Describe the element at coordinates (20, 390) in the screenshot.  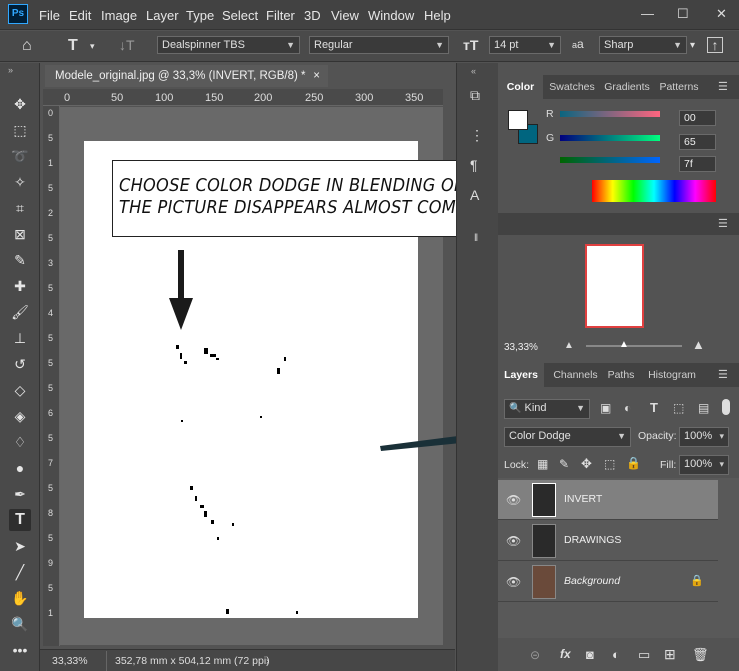
I see `eraser-tool-icon: ◇` at that location.